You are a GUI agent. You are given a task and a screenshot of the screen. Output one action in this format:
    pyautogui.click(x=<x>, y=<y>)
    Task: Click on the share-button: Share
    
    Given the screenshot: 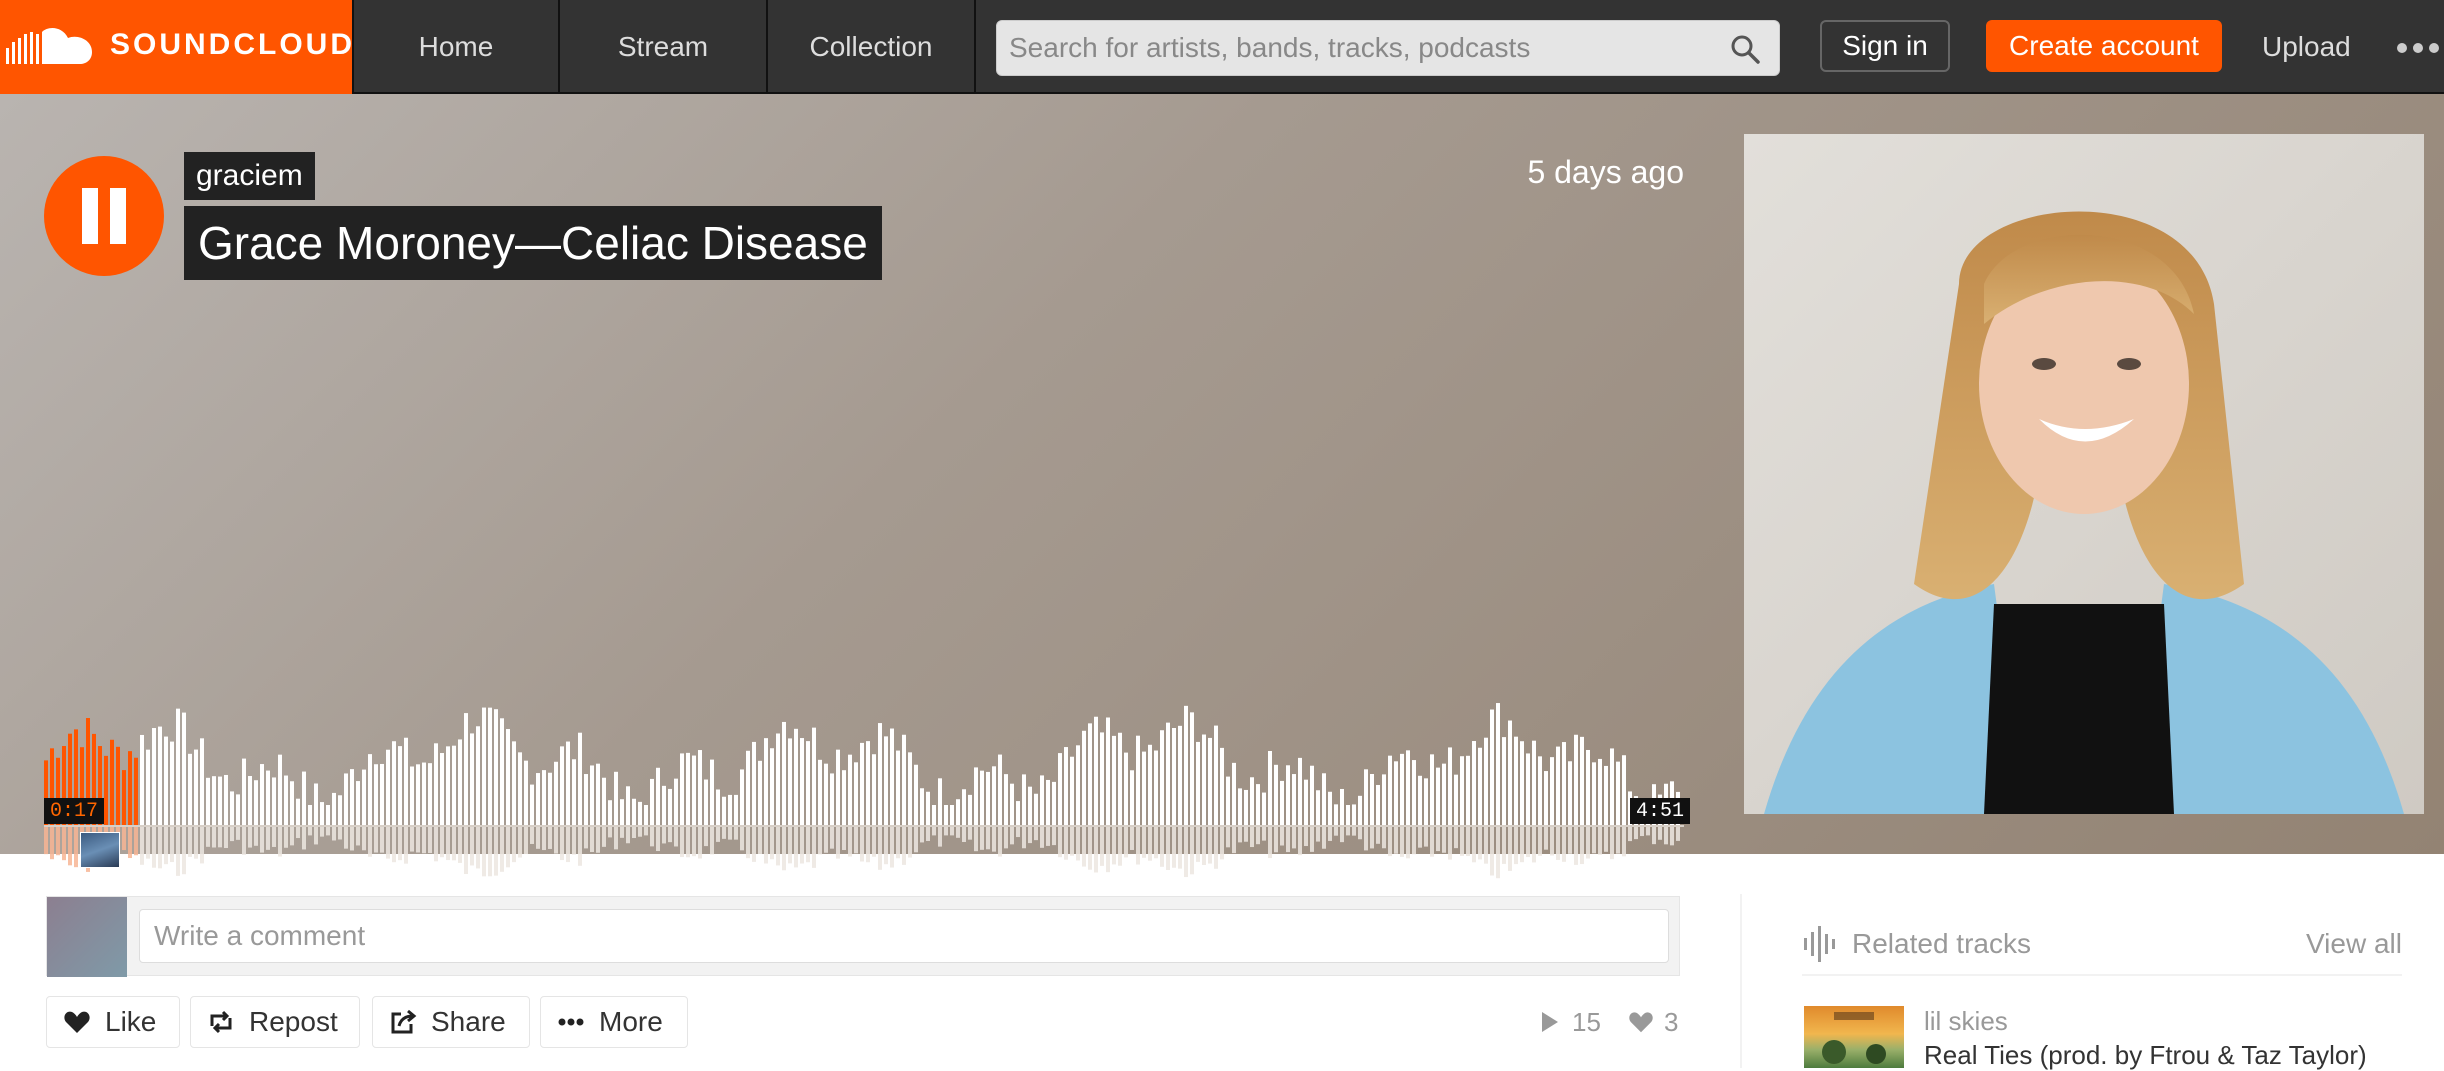 What is the action you would take?
    pyautogui.click(x=451, y=1022)
    